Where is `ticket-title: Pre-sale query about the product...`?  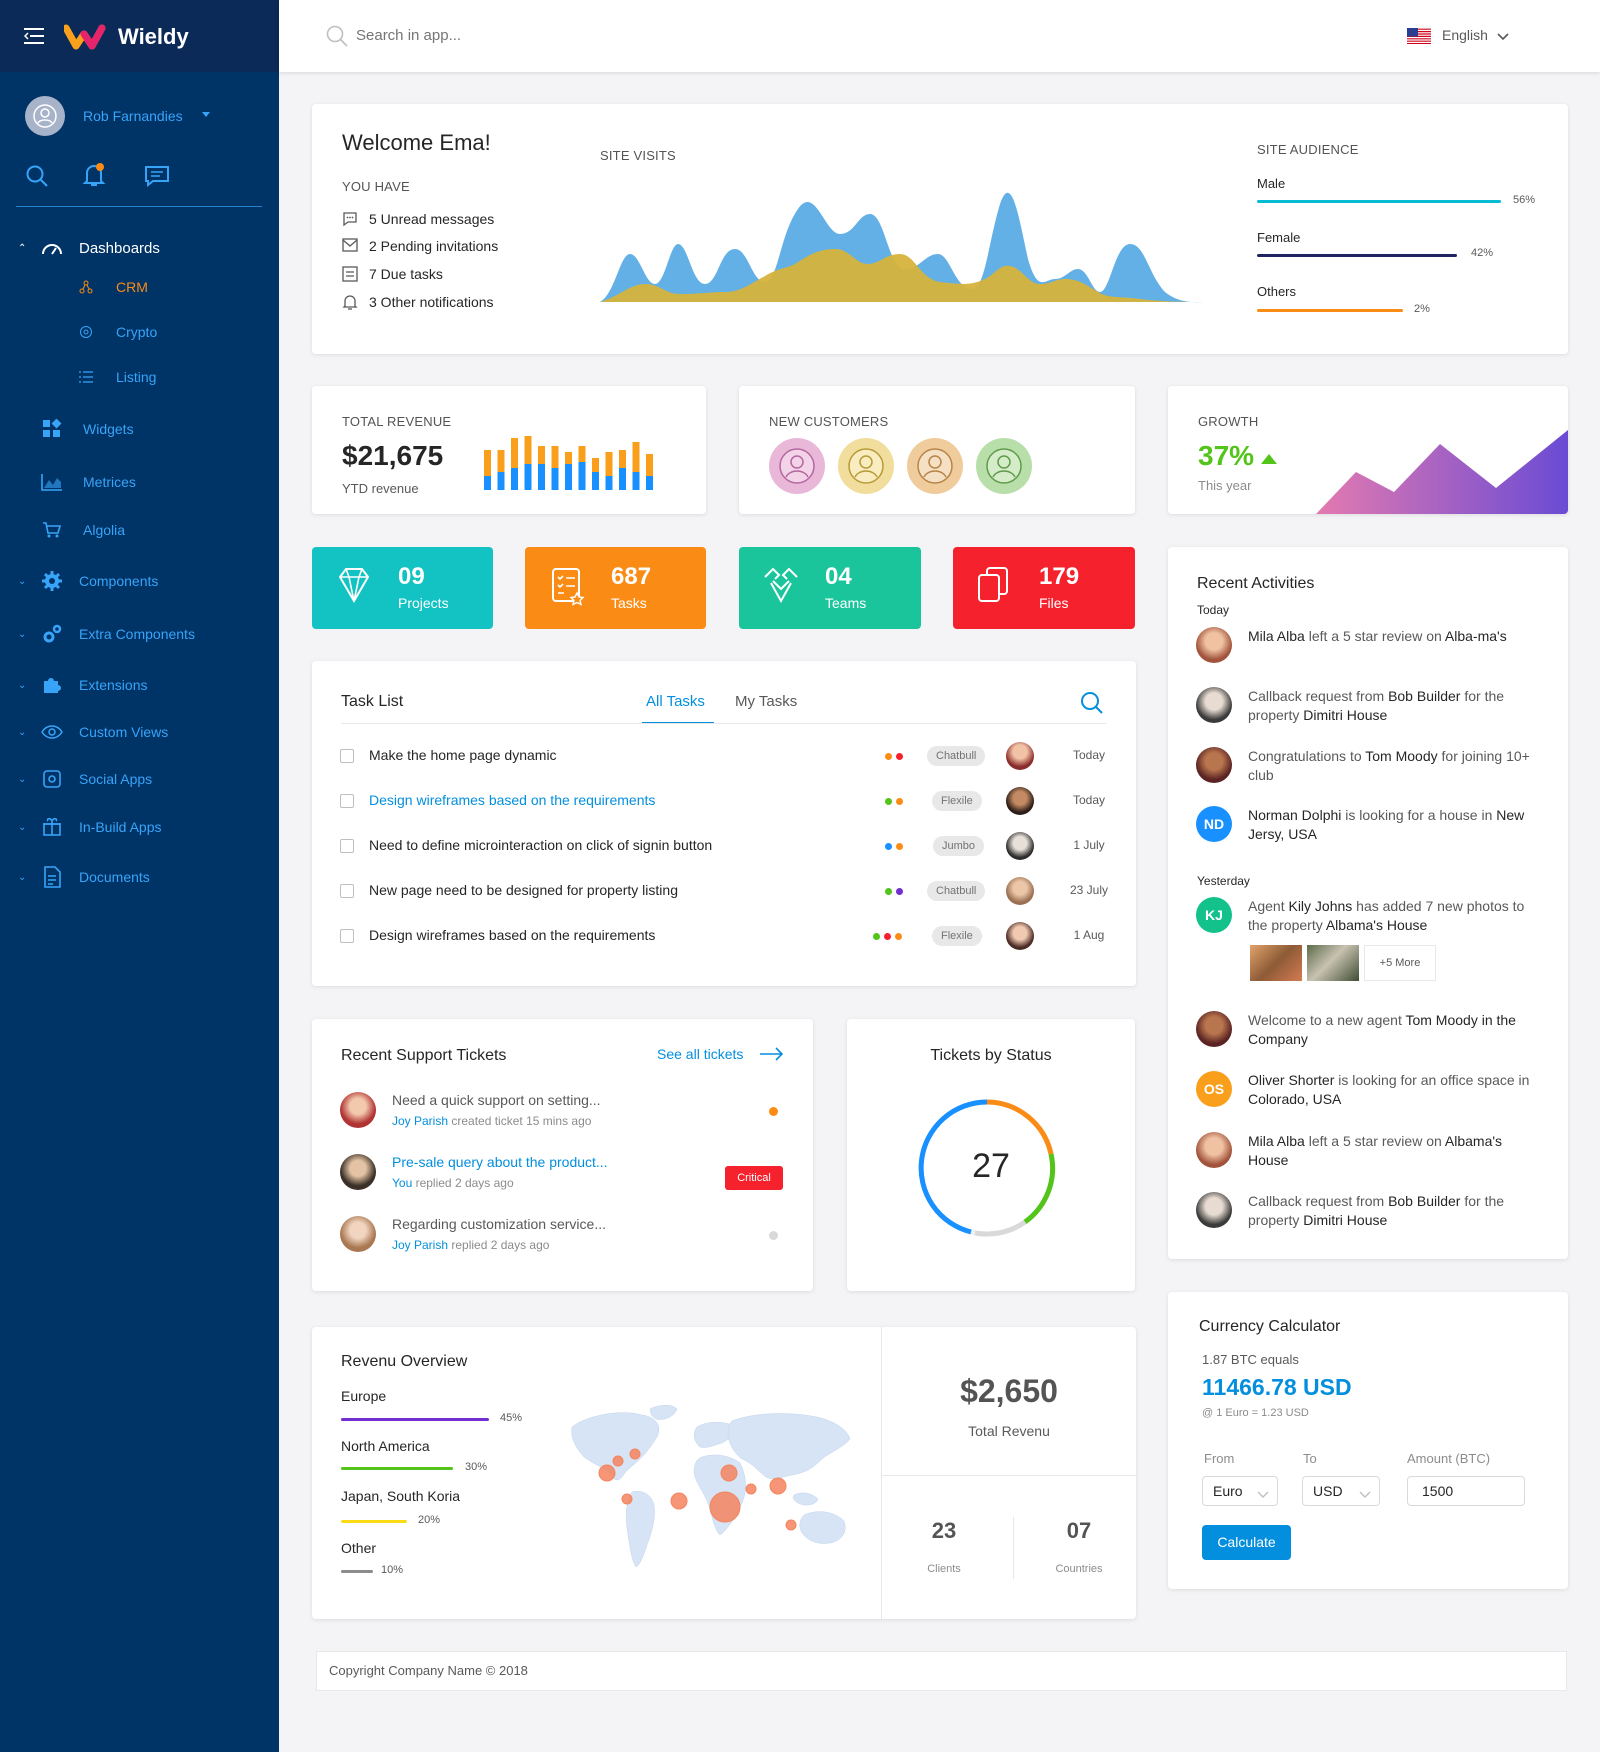 ticket-title: Pre-sale query about the product... is located at coordinates (500, 1162).